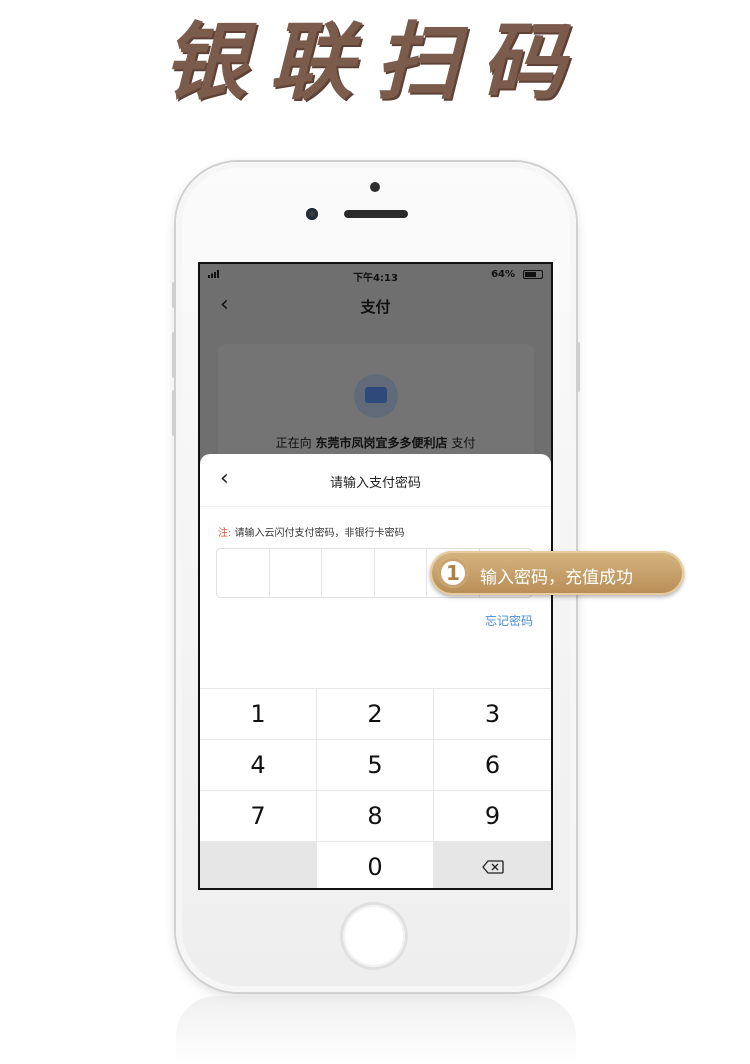 This screenshot has width=750, height=1064. I want to click on merchant-prefix: 正在向, so click(293, 443).